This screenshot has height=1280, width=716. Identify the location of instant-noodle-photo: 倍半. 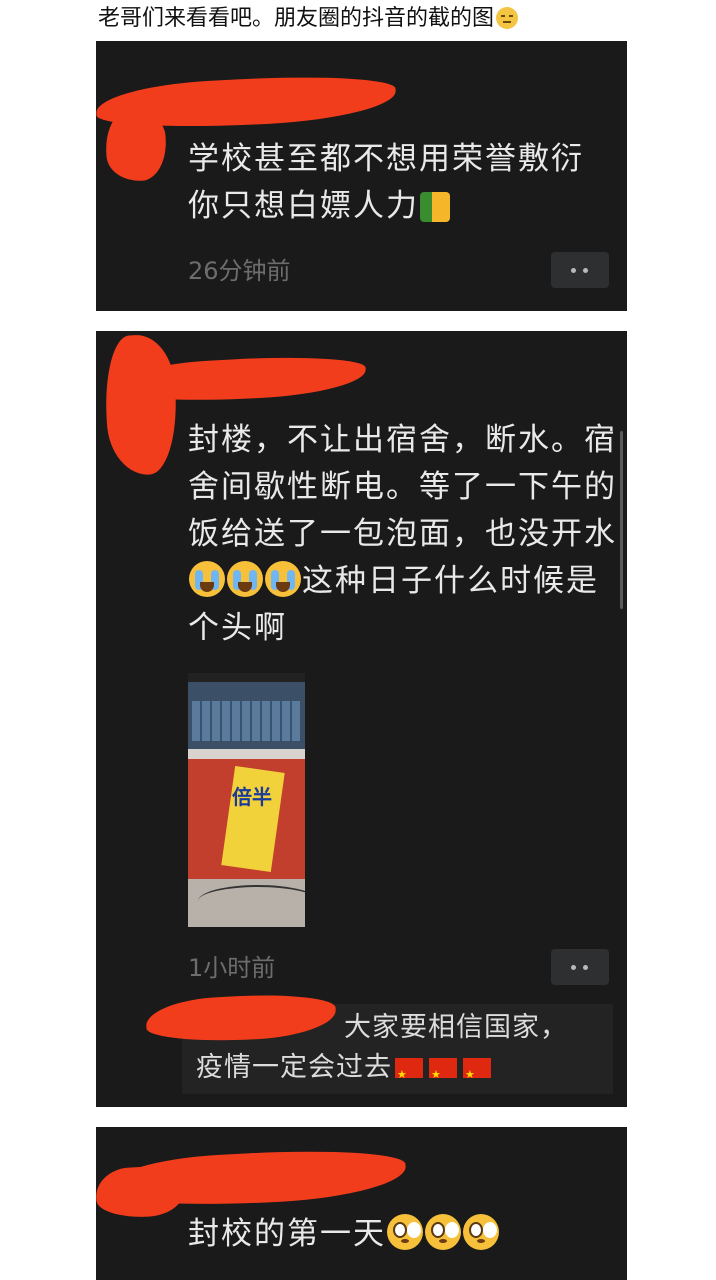
(246, 800).